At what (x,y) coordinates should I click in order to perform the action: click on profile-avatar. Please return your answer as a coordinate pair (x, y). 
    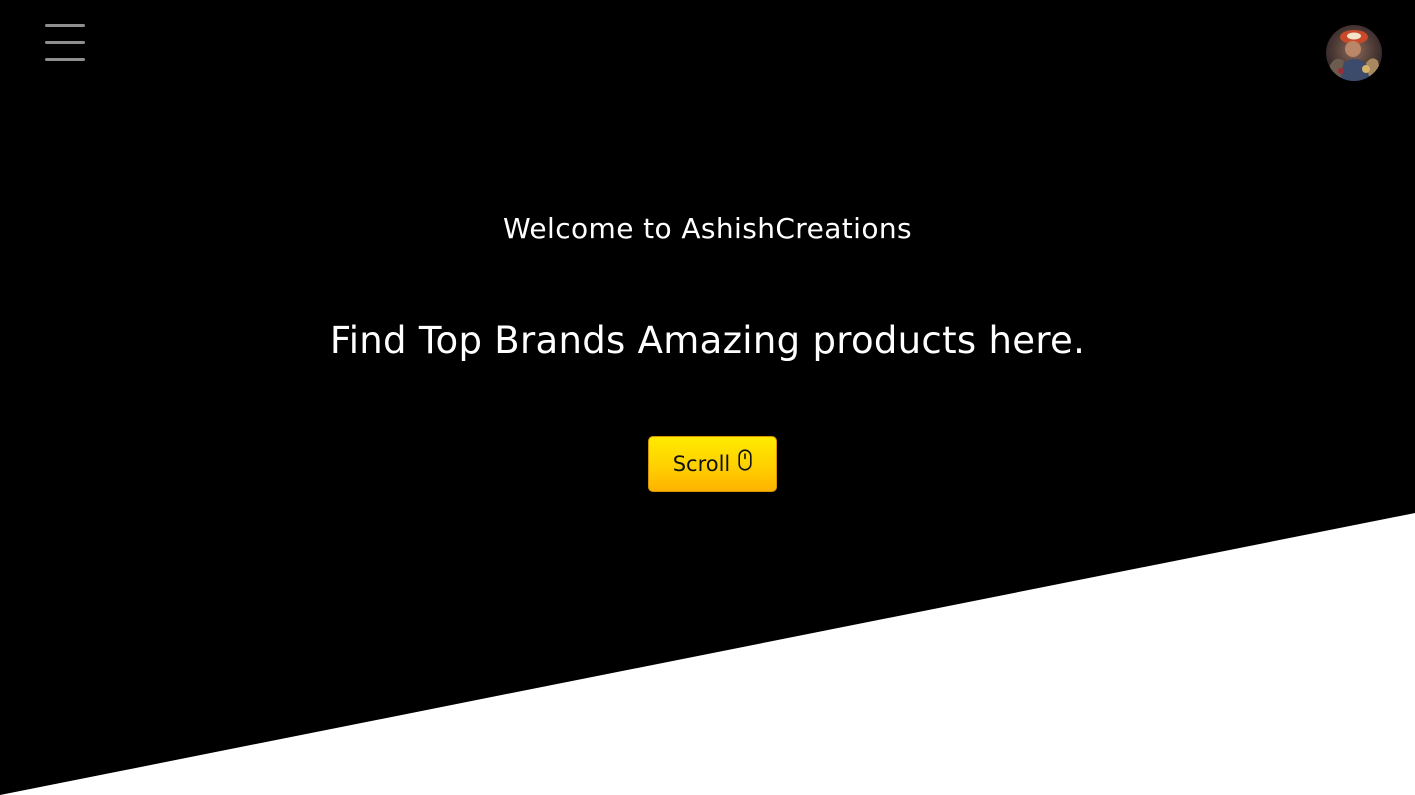
    Looking at the image, I should click on (1354, 53).